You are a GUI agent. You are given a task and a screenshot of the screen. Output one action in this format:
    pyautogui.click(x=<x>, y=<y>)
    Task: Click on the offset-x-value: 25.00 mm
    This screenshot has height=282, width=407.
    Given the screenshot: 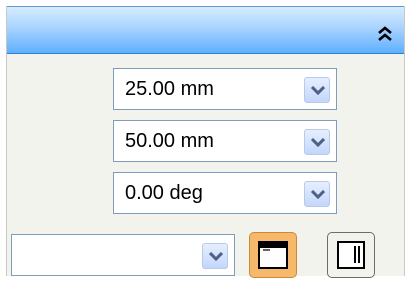 What is the action you would take?
    pyautogui.click(x=169, y=89)
    